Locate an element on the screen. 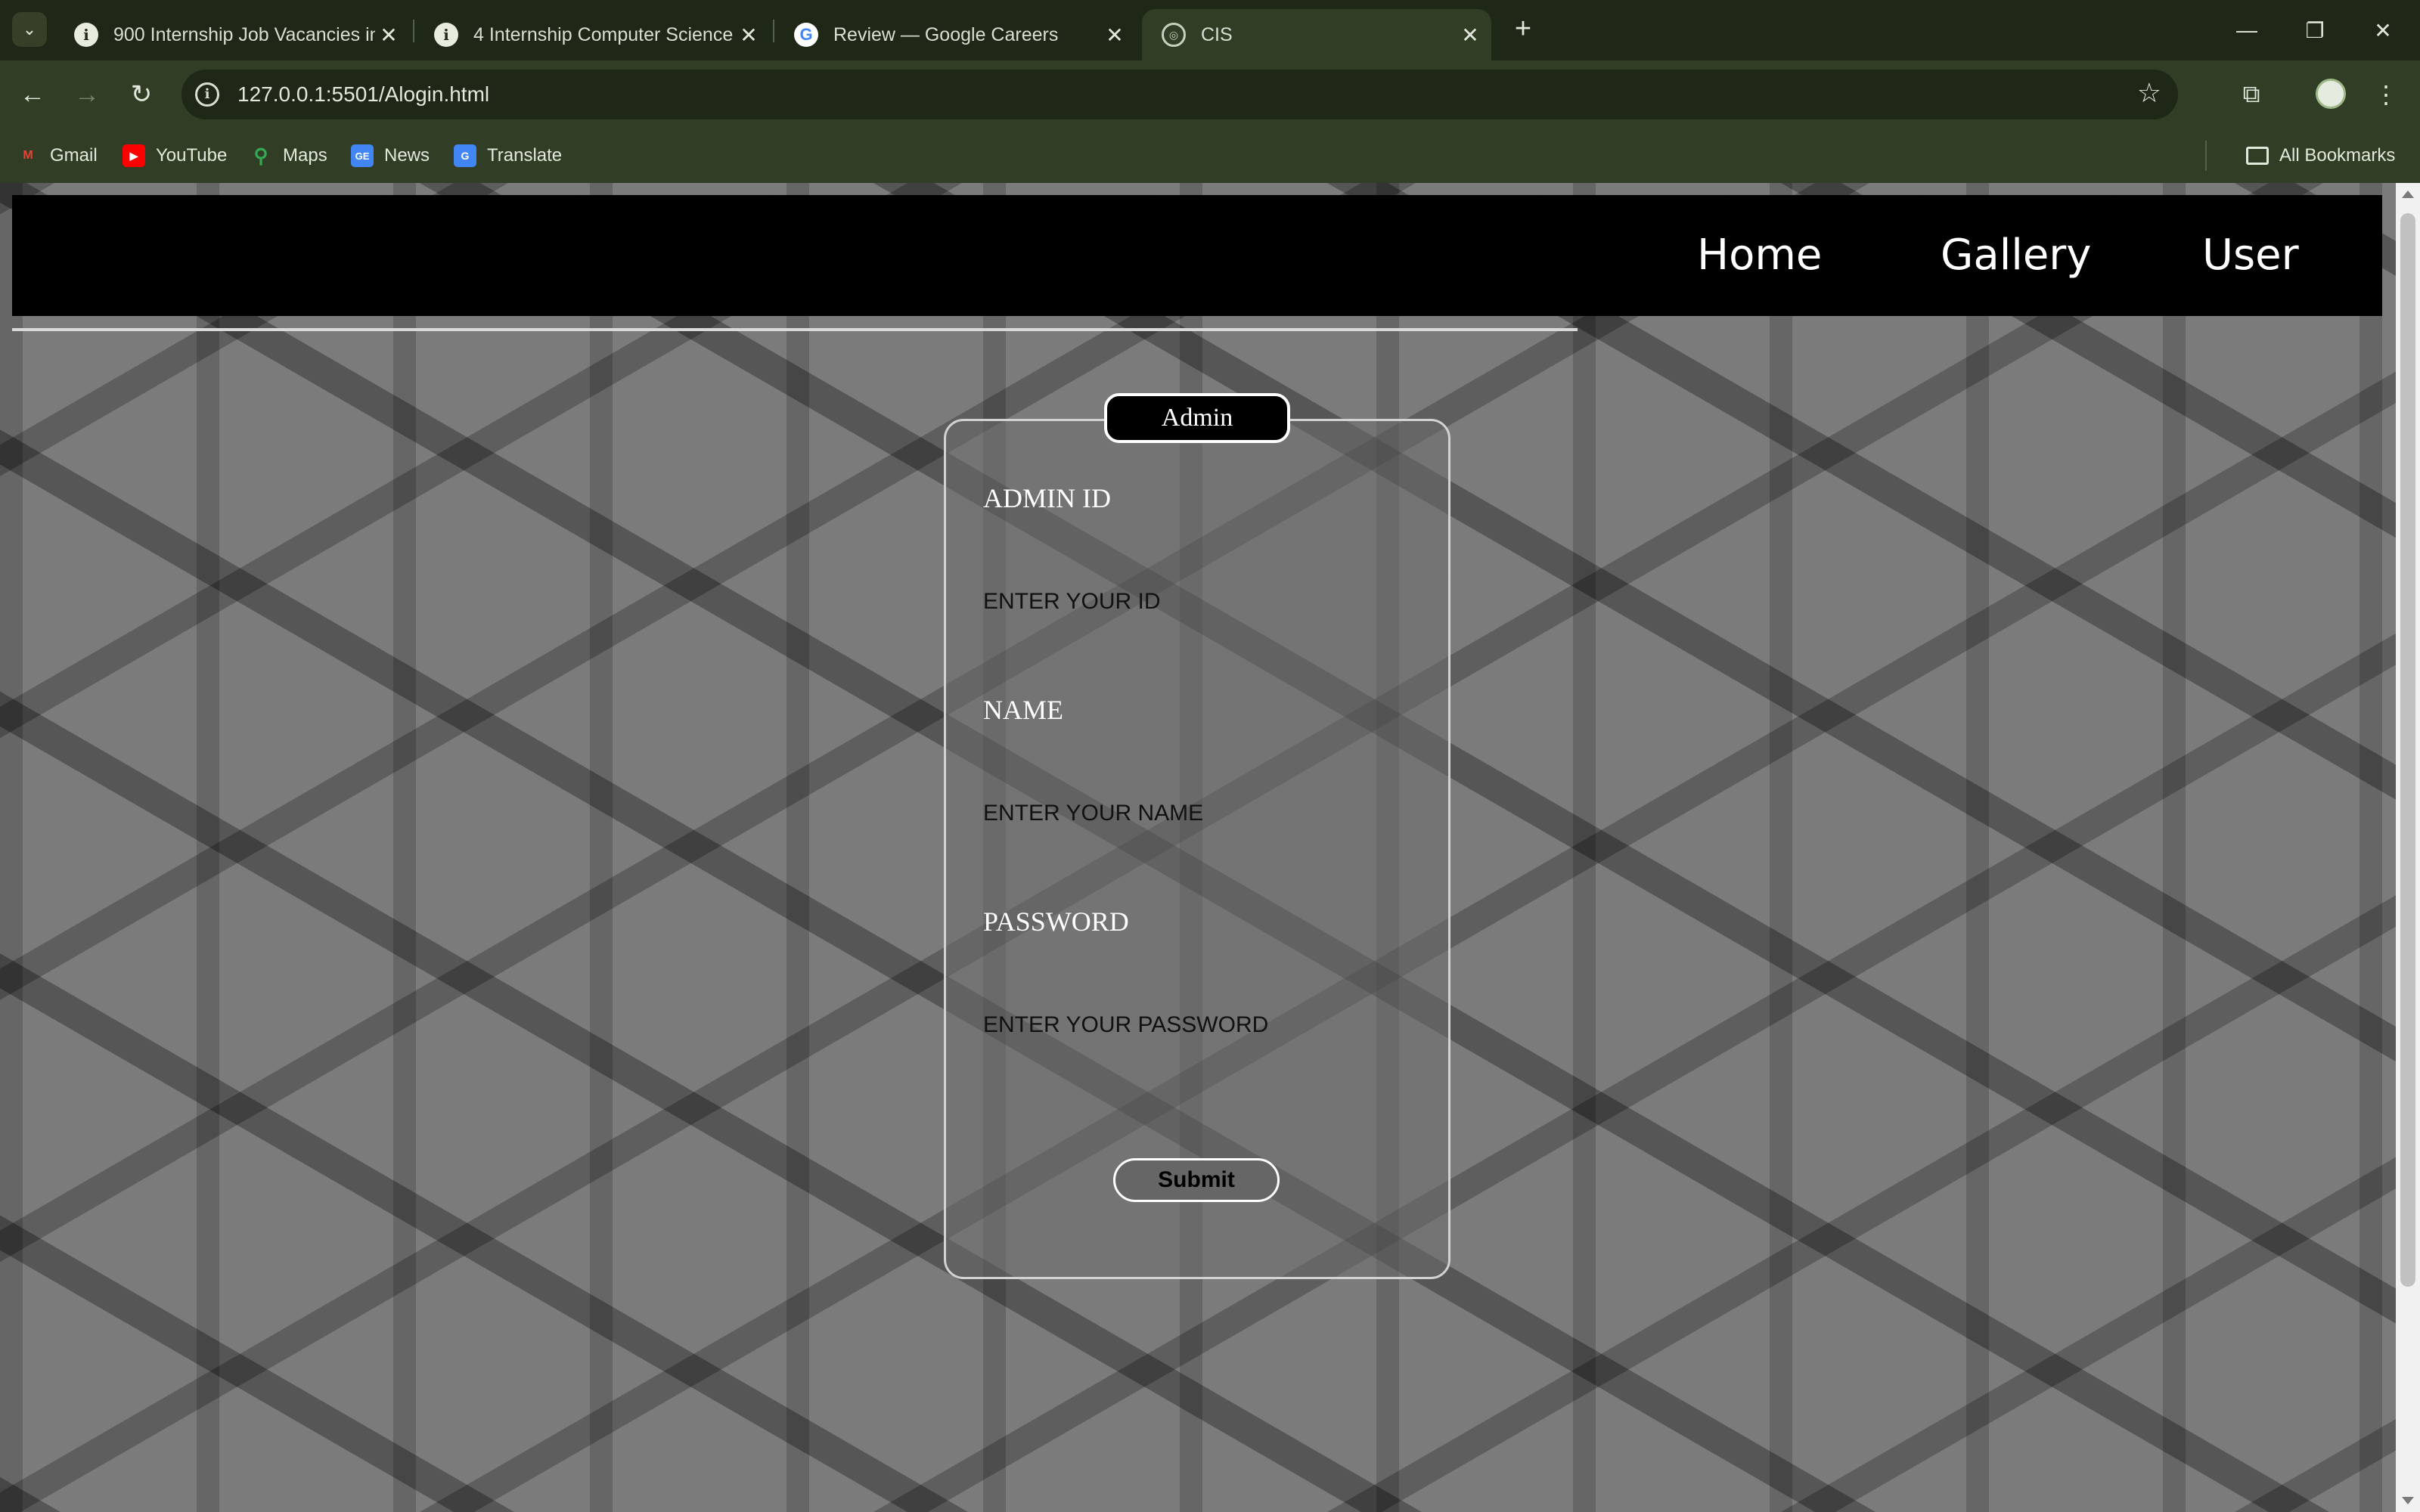  minimize-icon: — is located at coordinates (2247, 30).